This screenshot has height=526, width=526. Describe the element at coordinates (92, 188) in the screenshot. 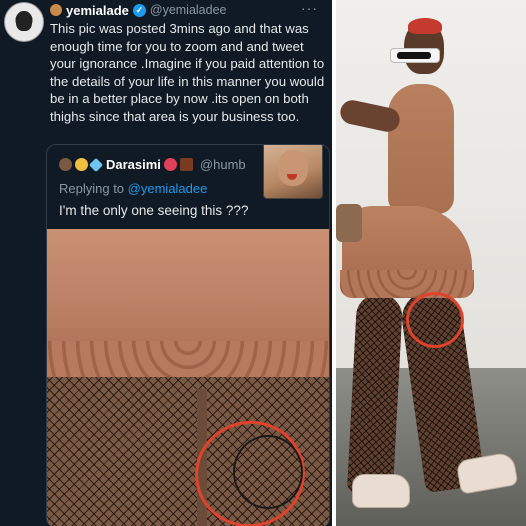

I see `replying-to-label: Replying to` at that location.